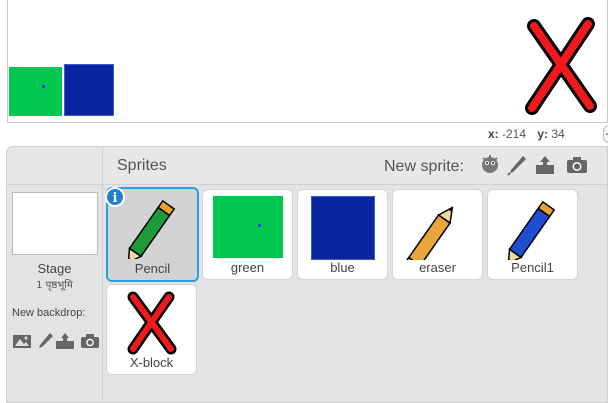 The image size is (608, 403). Describe the element at coordinates (558, 134) in the screenshot. I see `y-value: 34` at that location.